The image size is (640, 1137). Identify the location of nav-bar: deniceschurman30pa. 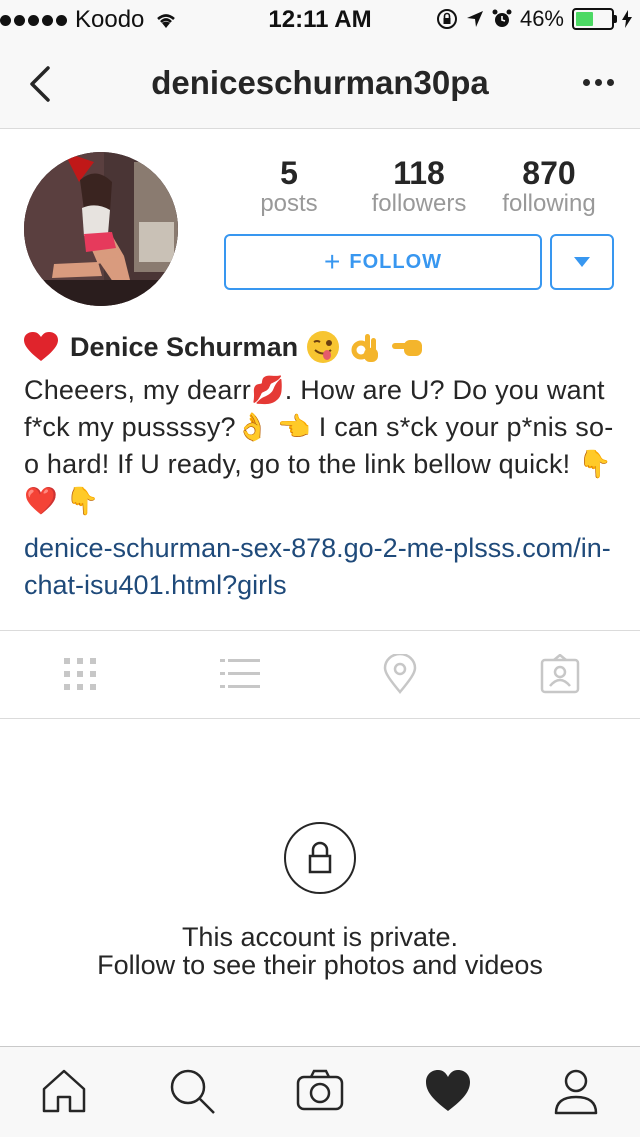
(320, 84).